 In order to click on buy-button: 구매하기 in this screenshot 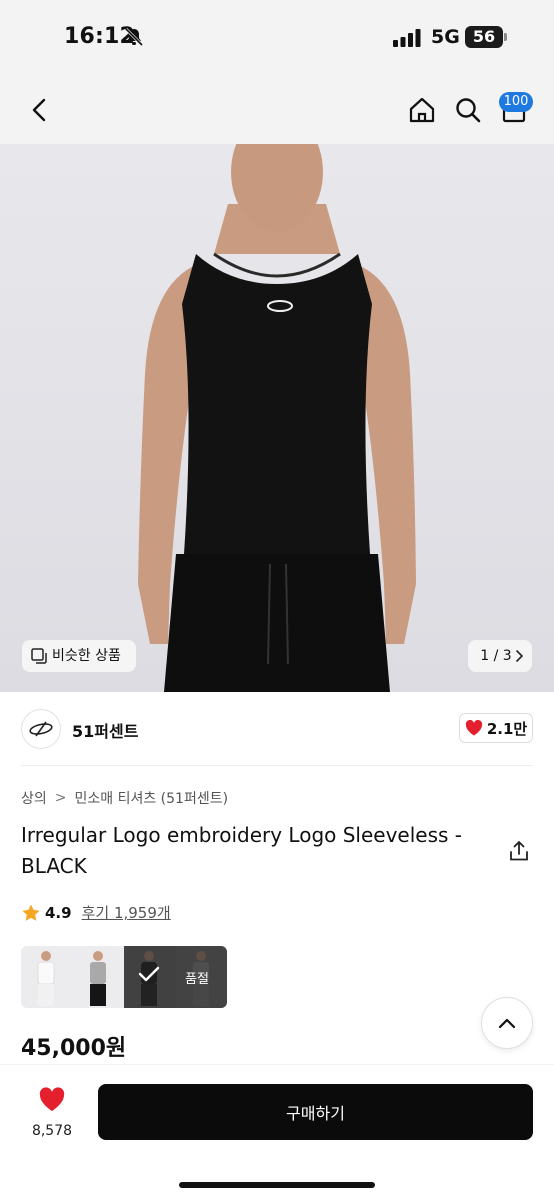, I will do `click(315, 1112)`.